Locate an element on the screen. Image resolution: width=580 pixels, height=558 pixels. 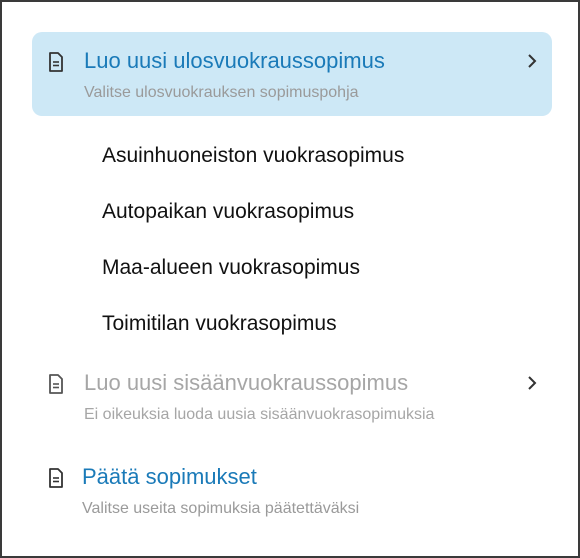
create-outbound-lease-title: Luo uusi ulosvuokraussopimus is located at coordinates (234, 60).